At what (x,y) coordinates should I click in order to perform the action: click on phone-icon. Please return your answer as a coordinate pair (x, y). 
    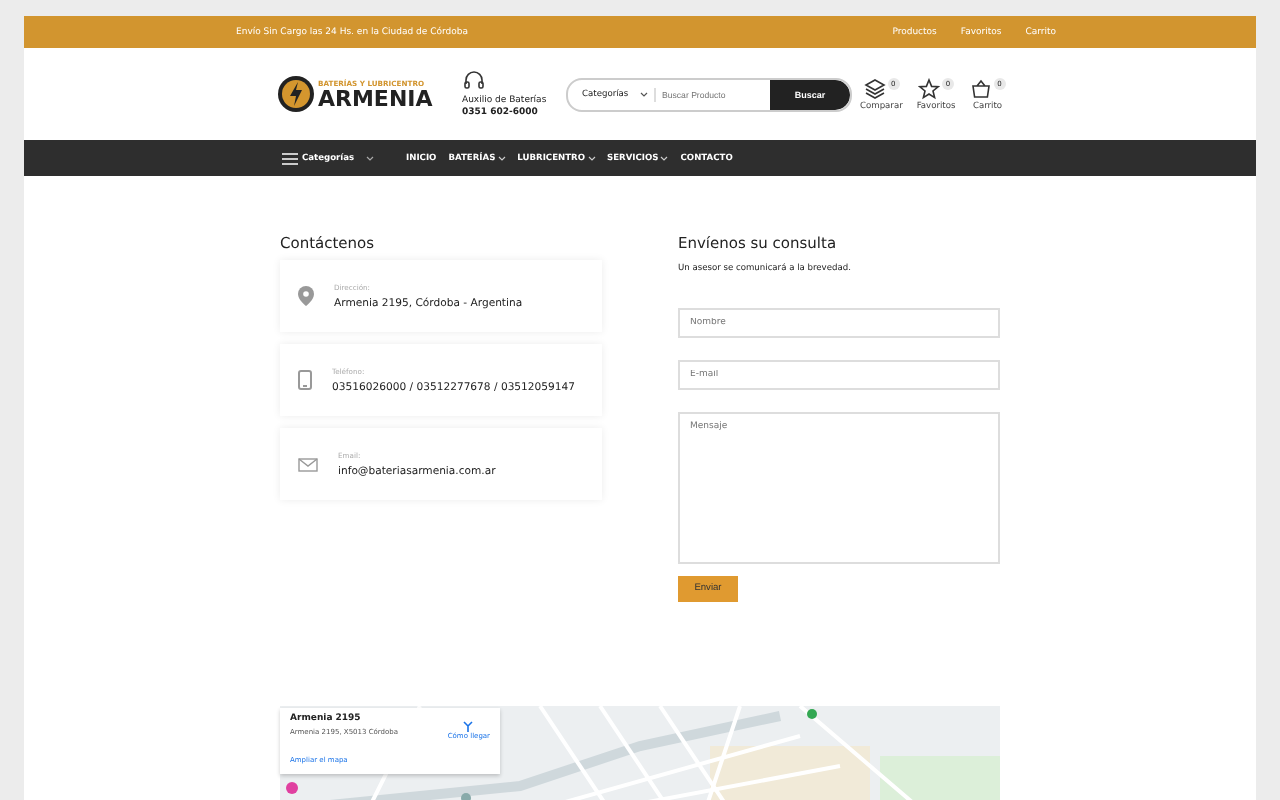
    Looking at the image, I should click on (305, 380).